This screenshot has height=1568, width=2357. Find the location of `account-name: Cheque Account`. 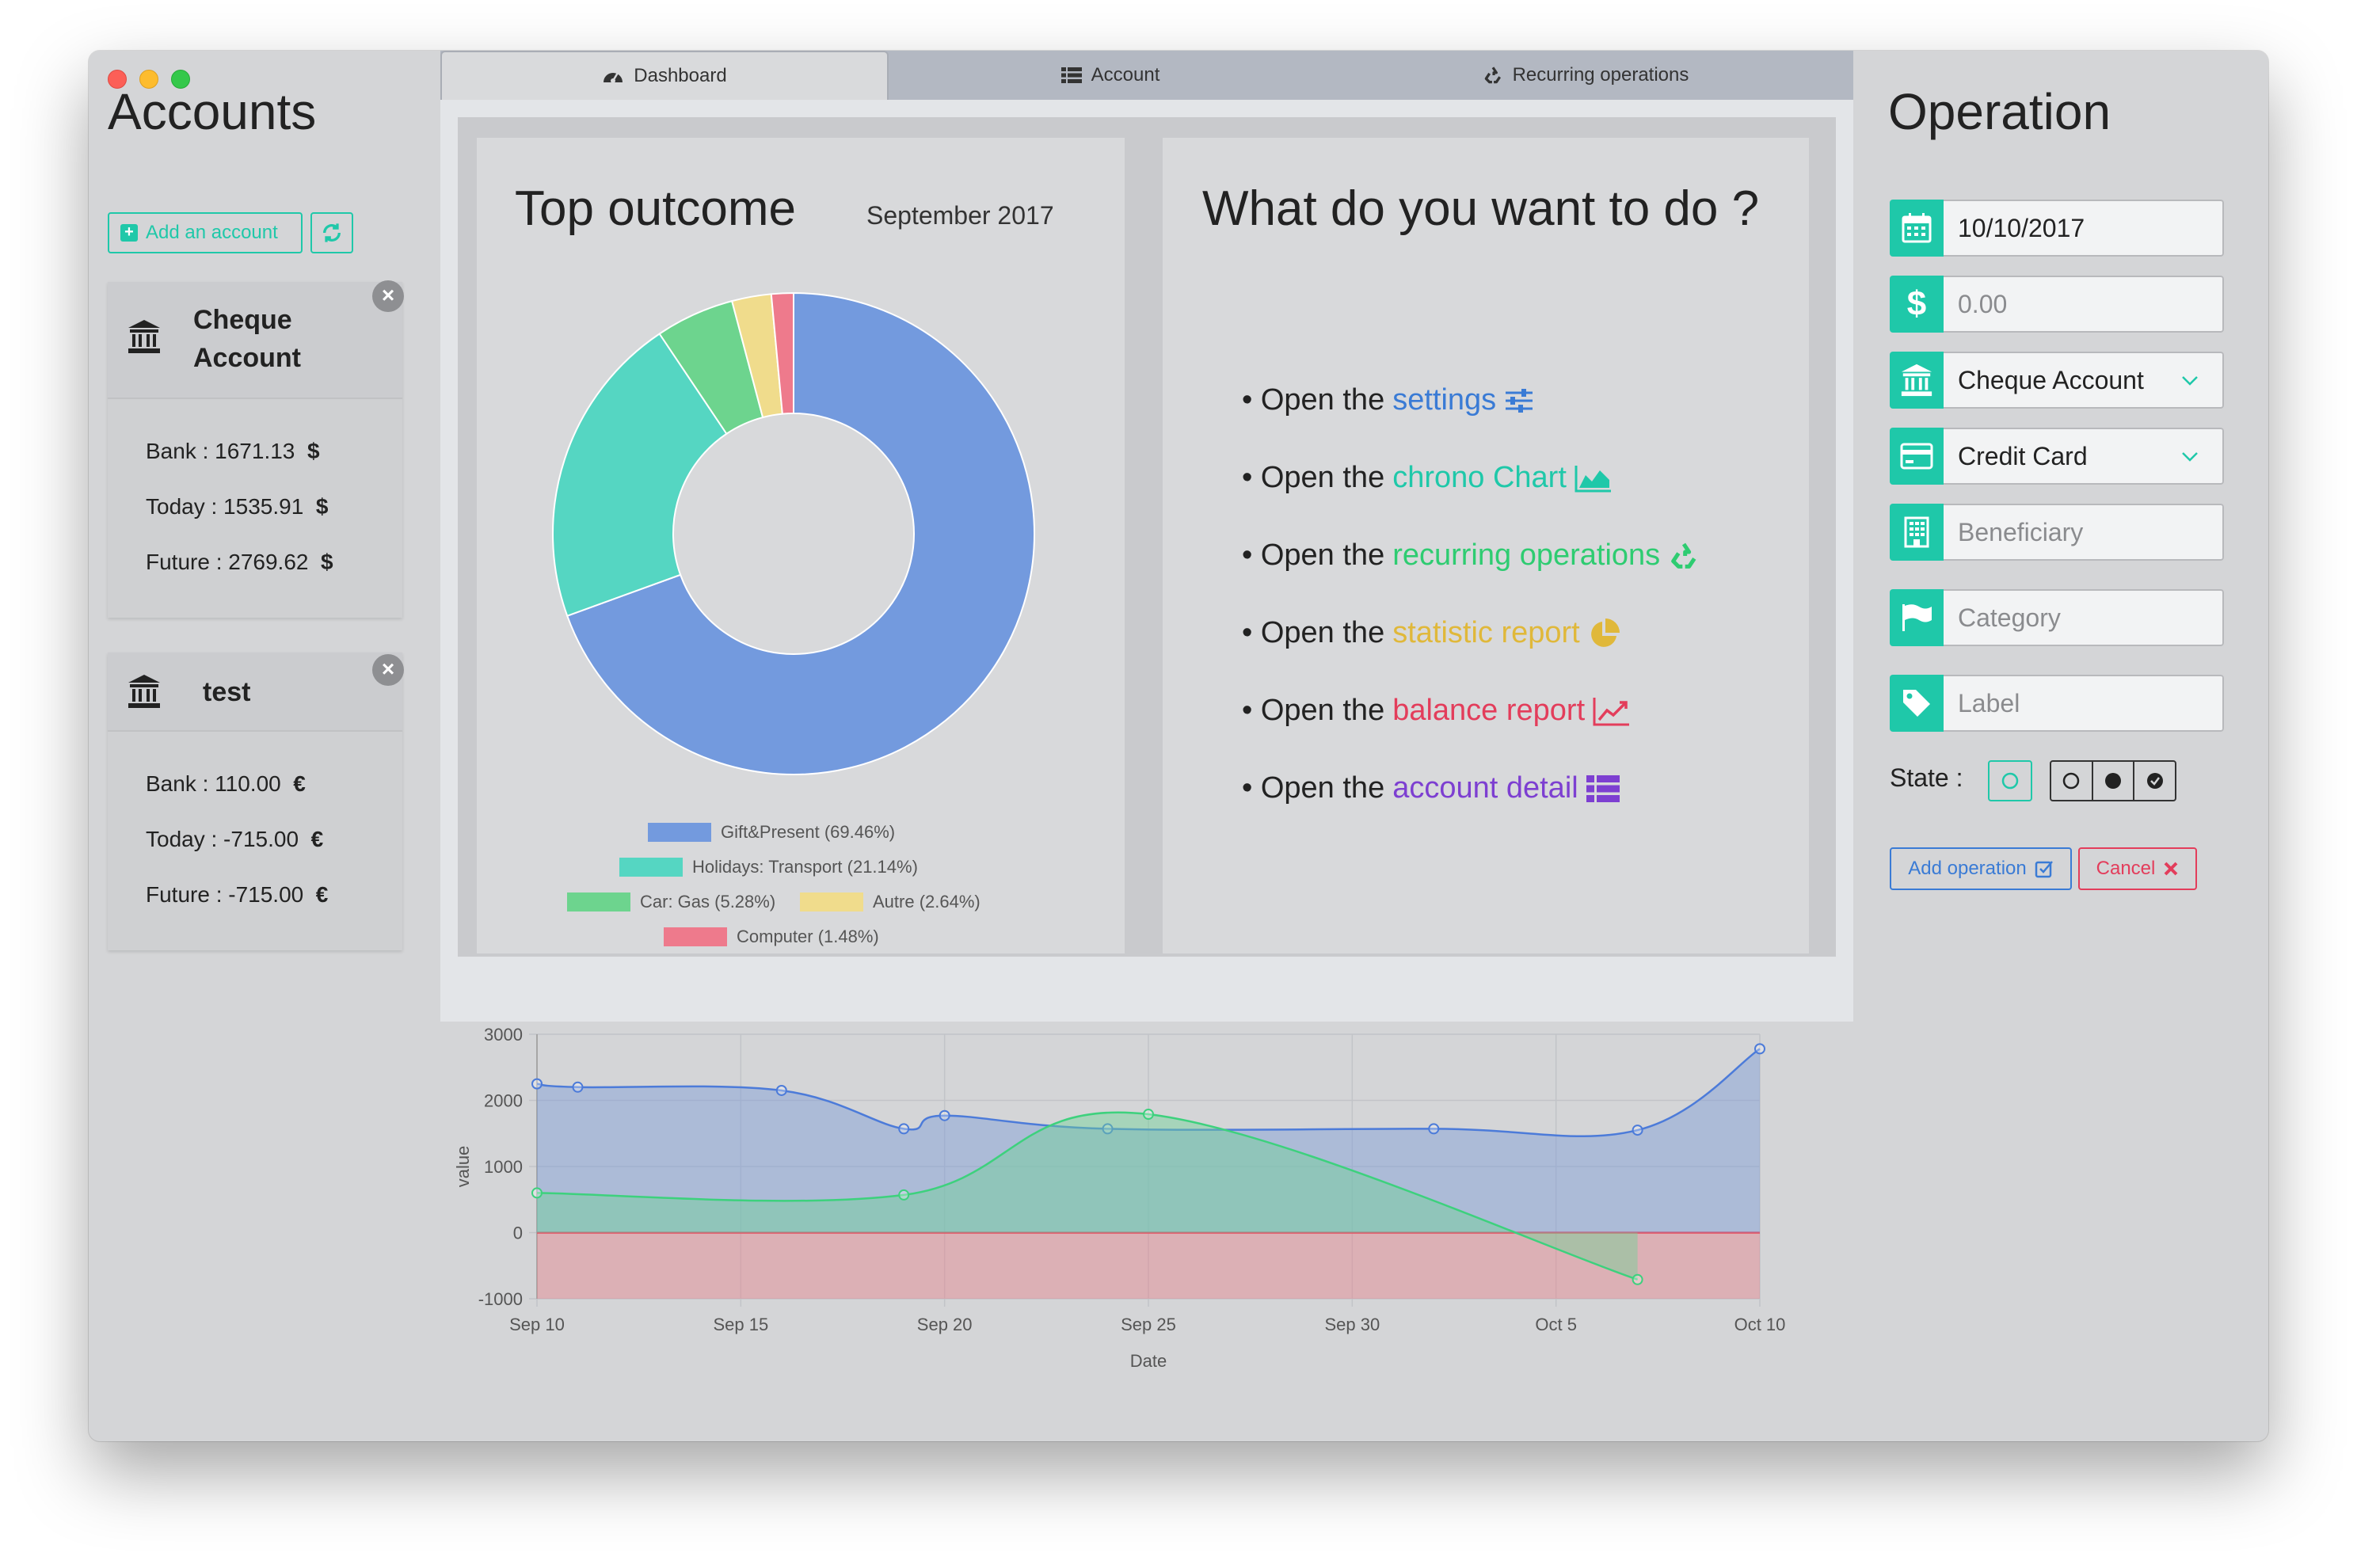

account-name: Cheque Account is located at coordinates (247, 339).